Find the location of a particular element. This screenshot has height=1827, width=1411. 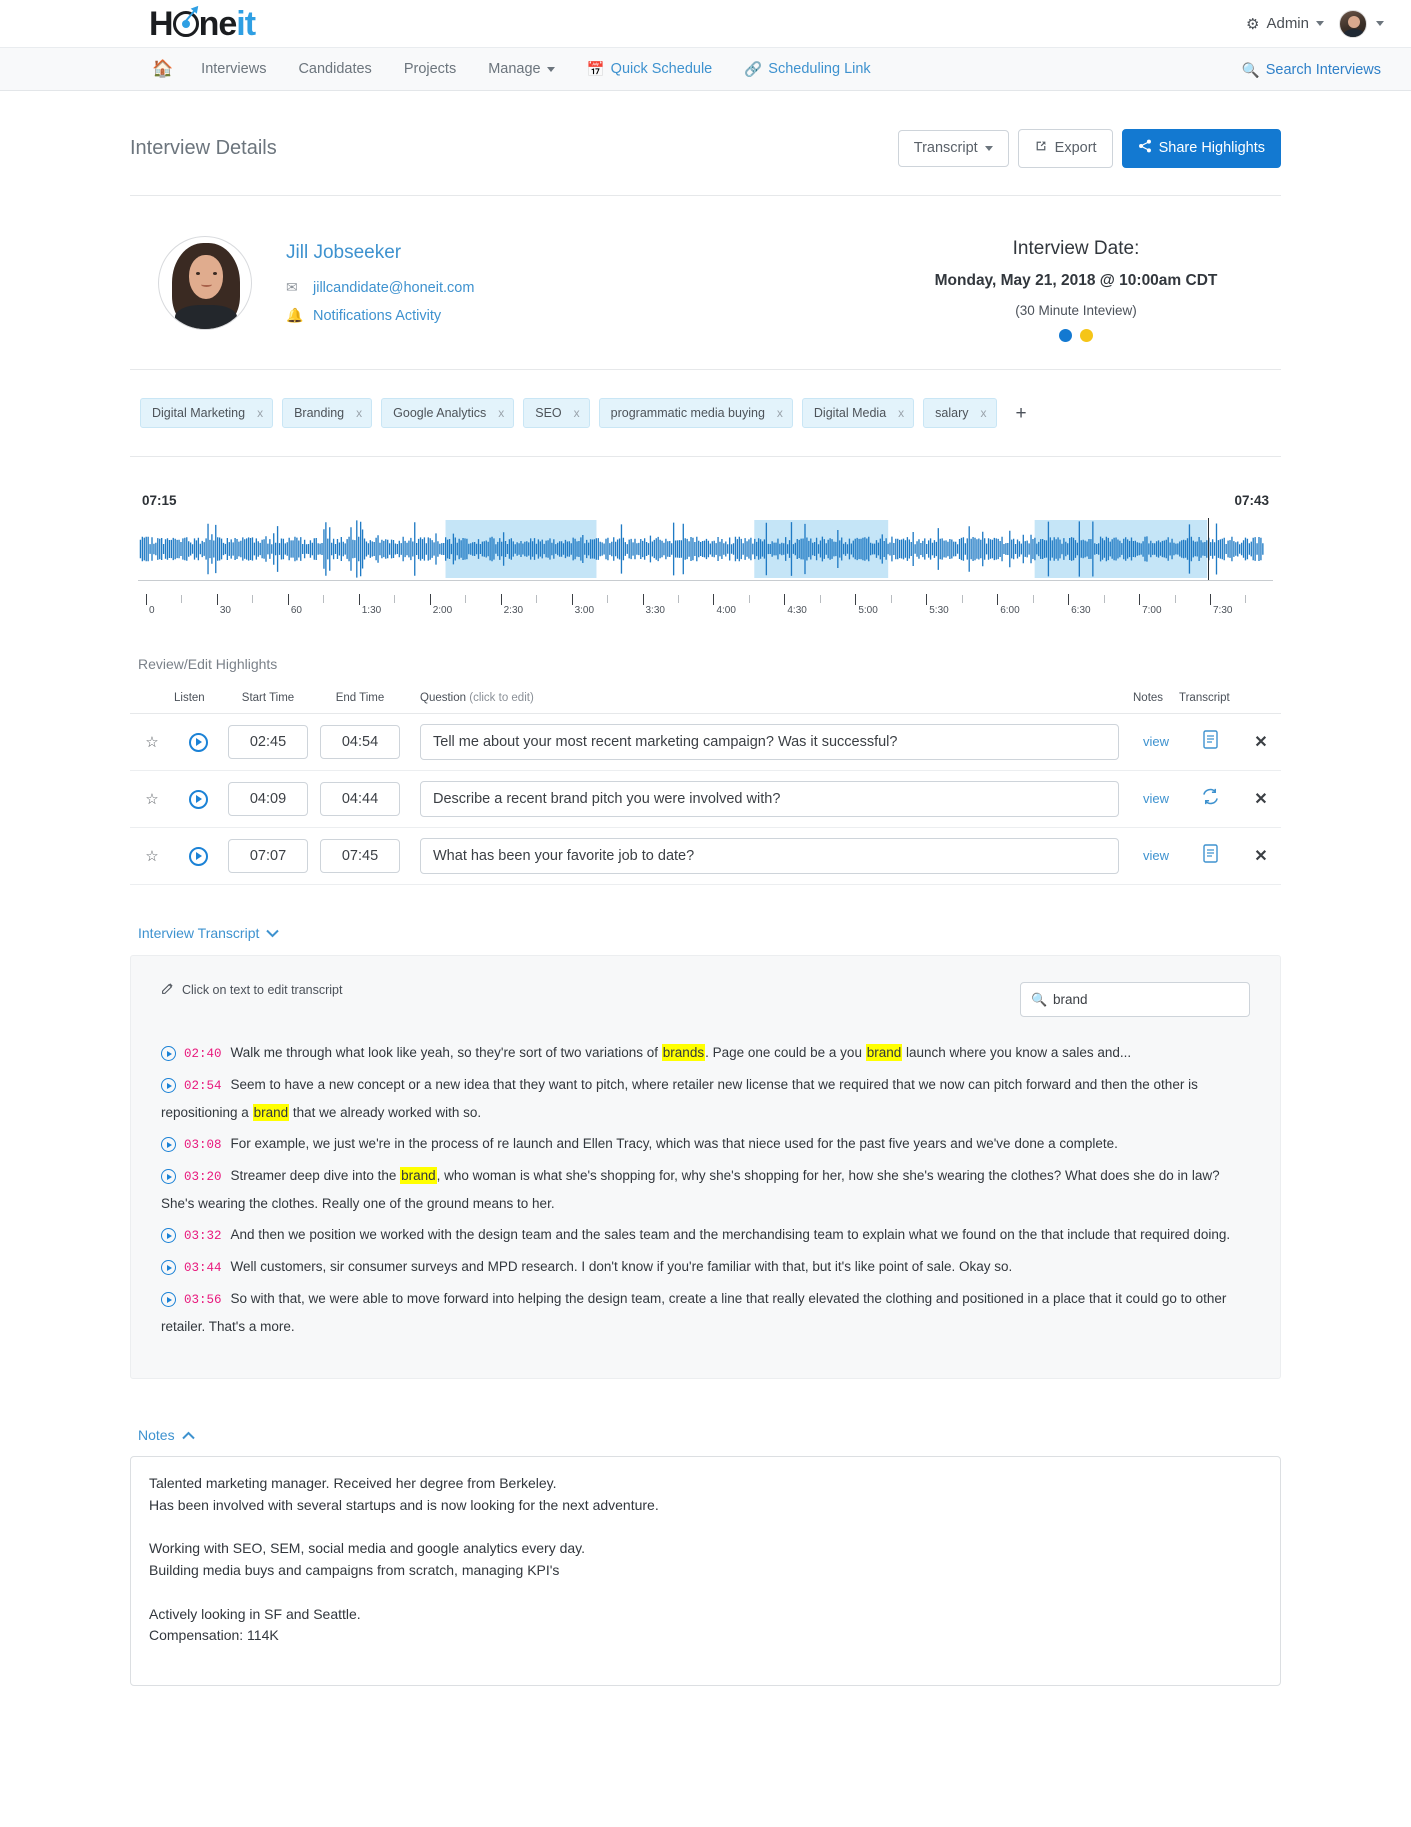

playhead-marker is located at coordinates (1209, 549).